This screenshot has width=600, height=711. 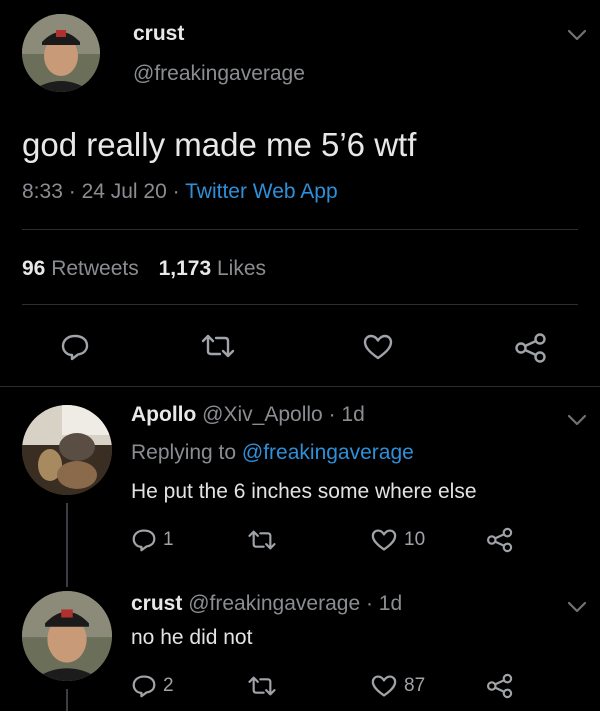 I want to click on reply2-share-button, so click(x=500, y=686).